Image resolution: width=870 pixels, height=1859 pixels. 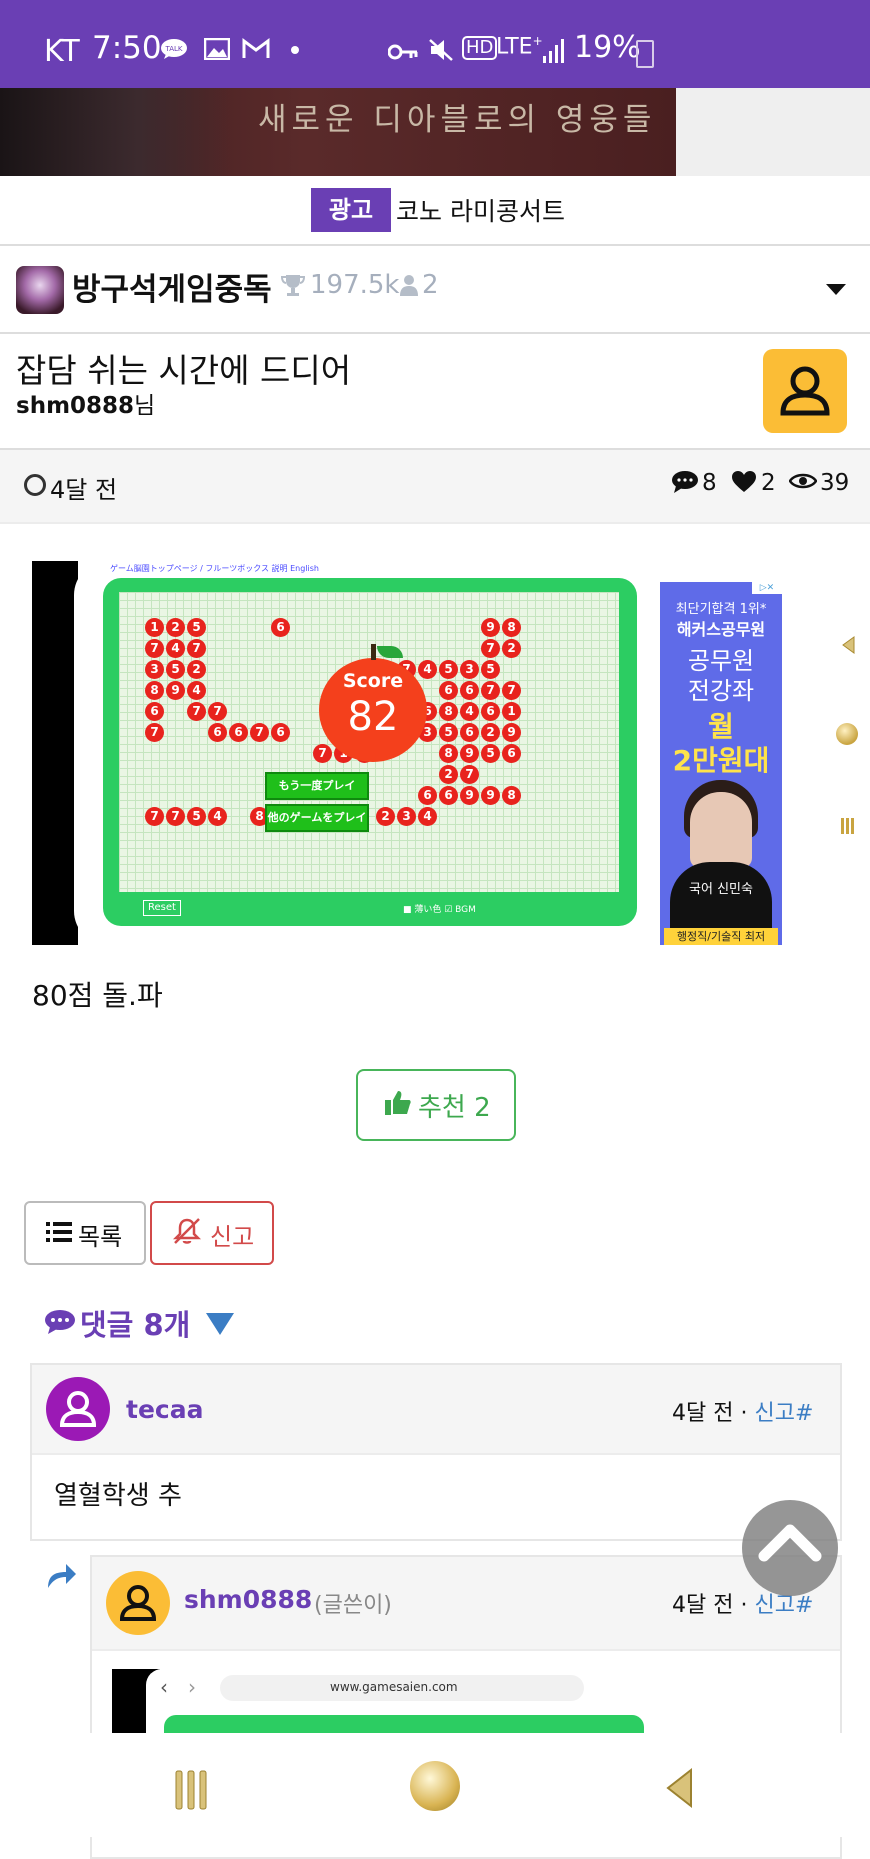 I want to click on comment-time: 4달 전, so click(x=703, y=1413).